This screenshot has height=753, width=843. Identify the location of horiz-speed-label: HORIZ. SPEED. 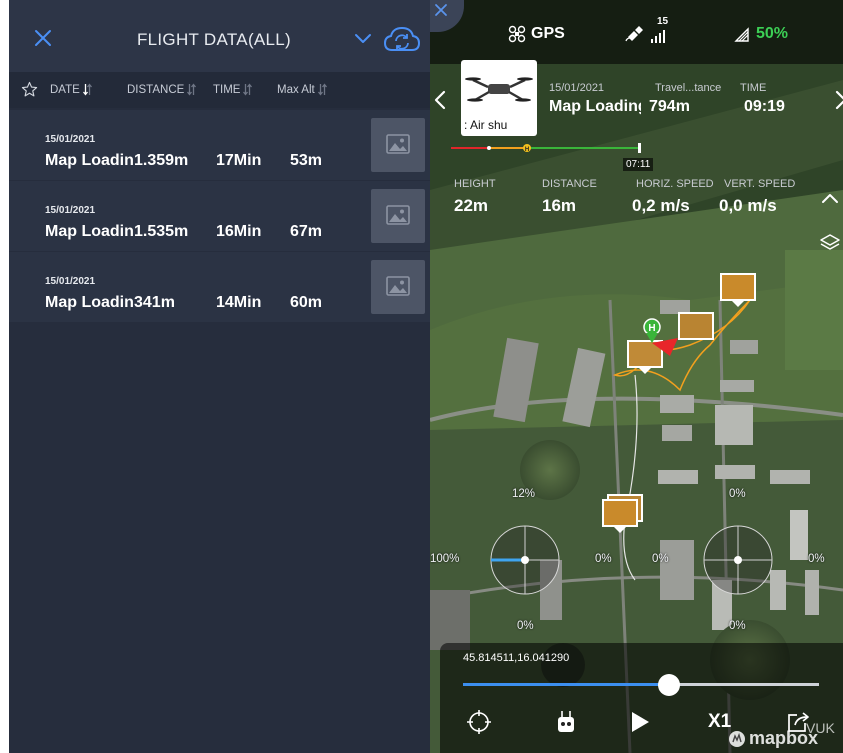
(675, 184).